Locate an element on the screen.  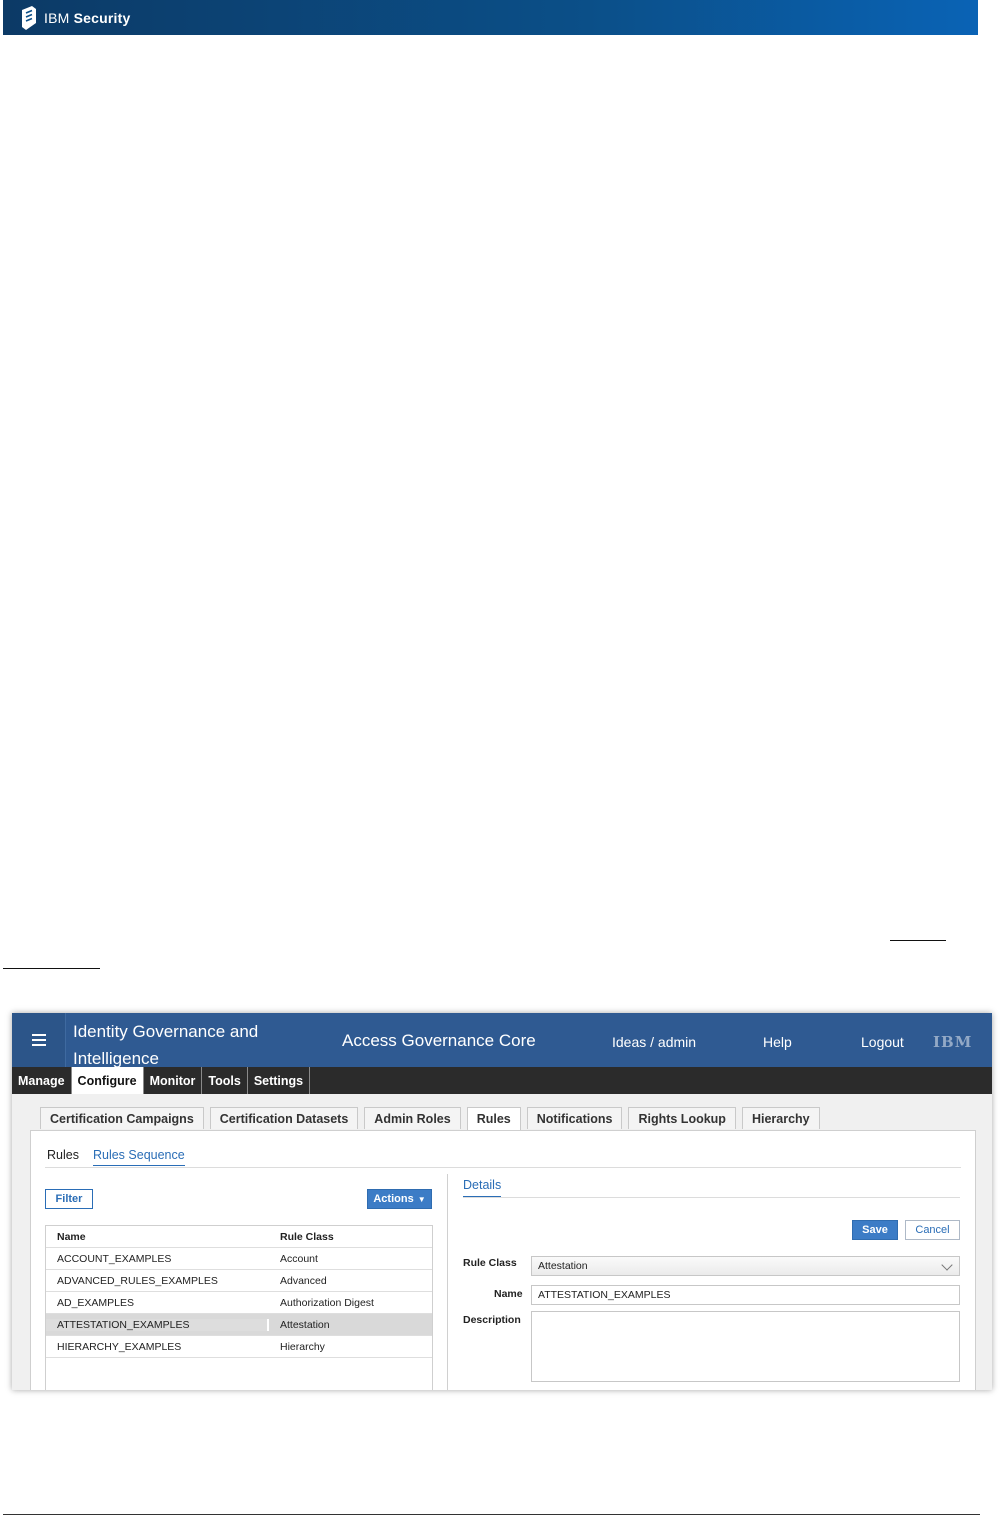
rule-class-value: Attestation is located at coordinates (563, 1266).